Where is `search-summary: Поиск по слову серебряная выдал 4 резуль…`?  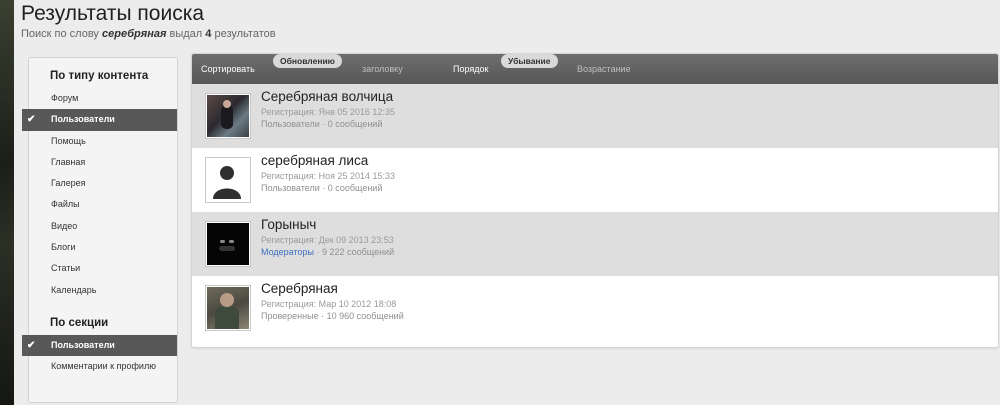 search-summary: Поиск по слову серебряная выдал 4 резуль… is located at coordinates (148, 34).